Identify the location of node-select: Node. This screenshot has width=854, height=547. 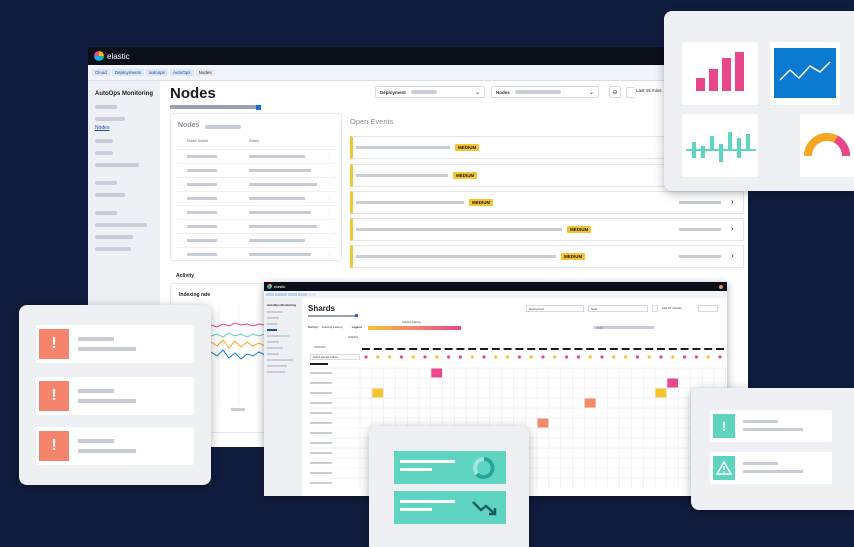
(618, 308).